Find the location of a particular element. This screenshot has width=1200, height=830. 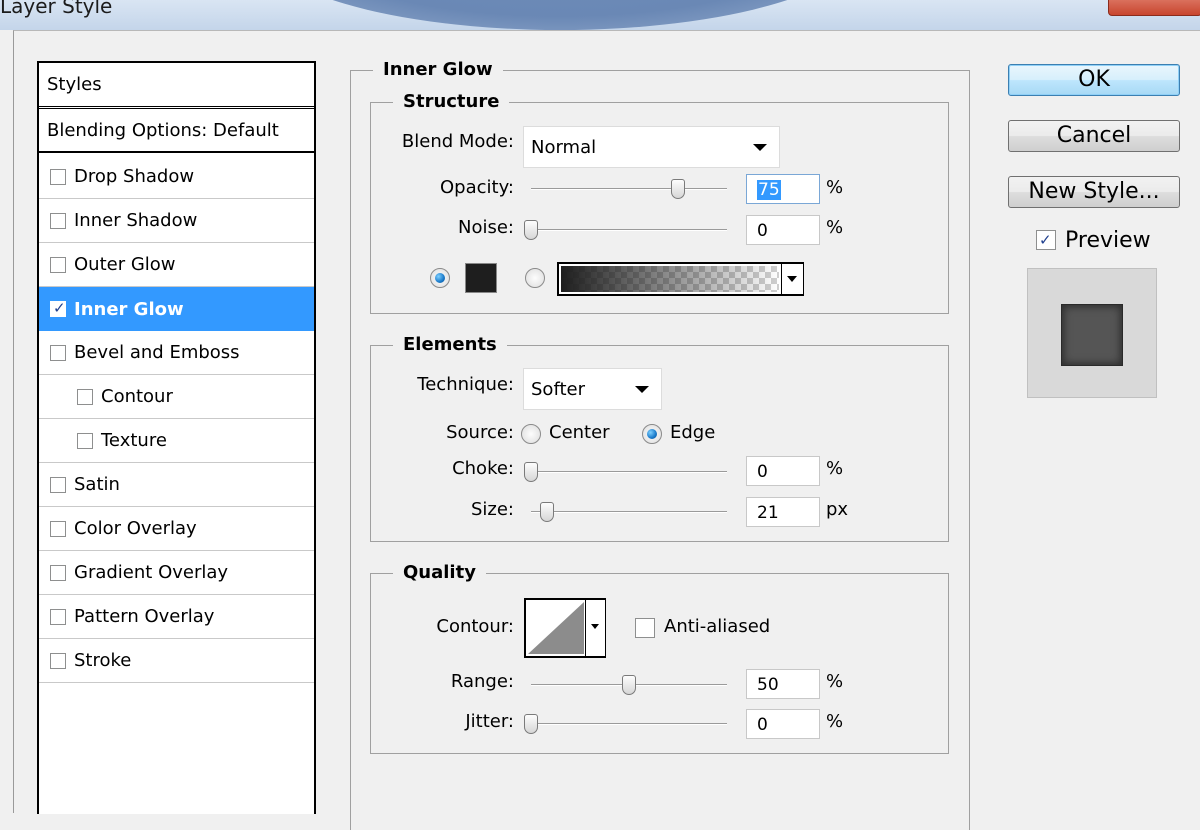

source-center-radio is located at coordinates (531, 434).